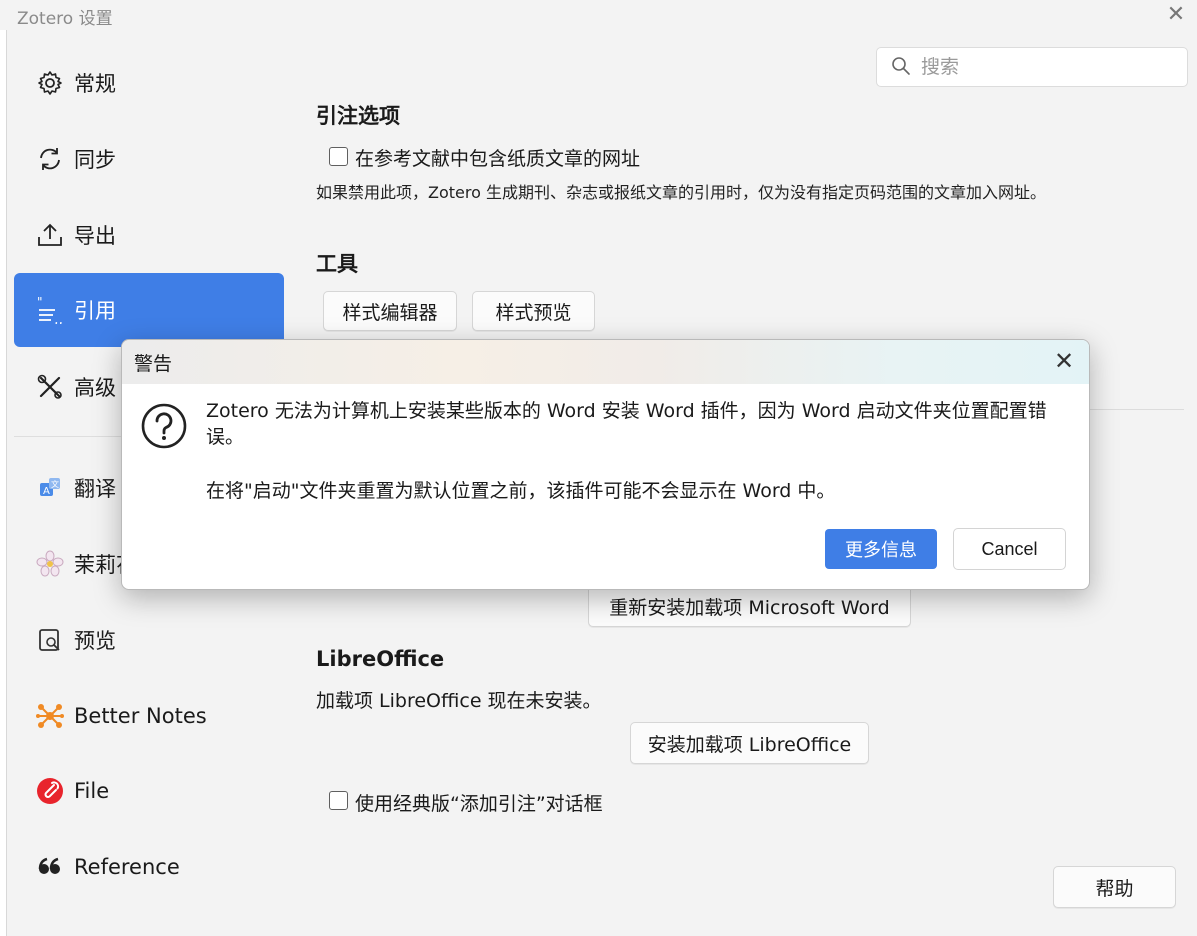  Describe the element at coordinates (881, 549) in the screenshot. I see `more-info-button: 更多信息` at that location.